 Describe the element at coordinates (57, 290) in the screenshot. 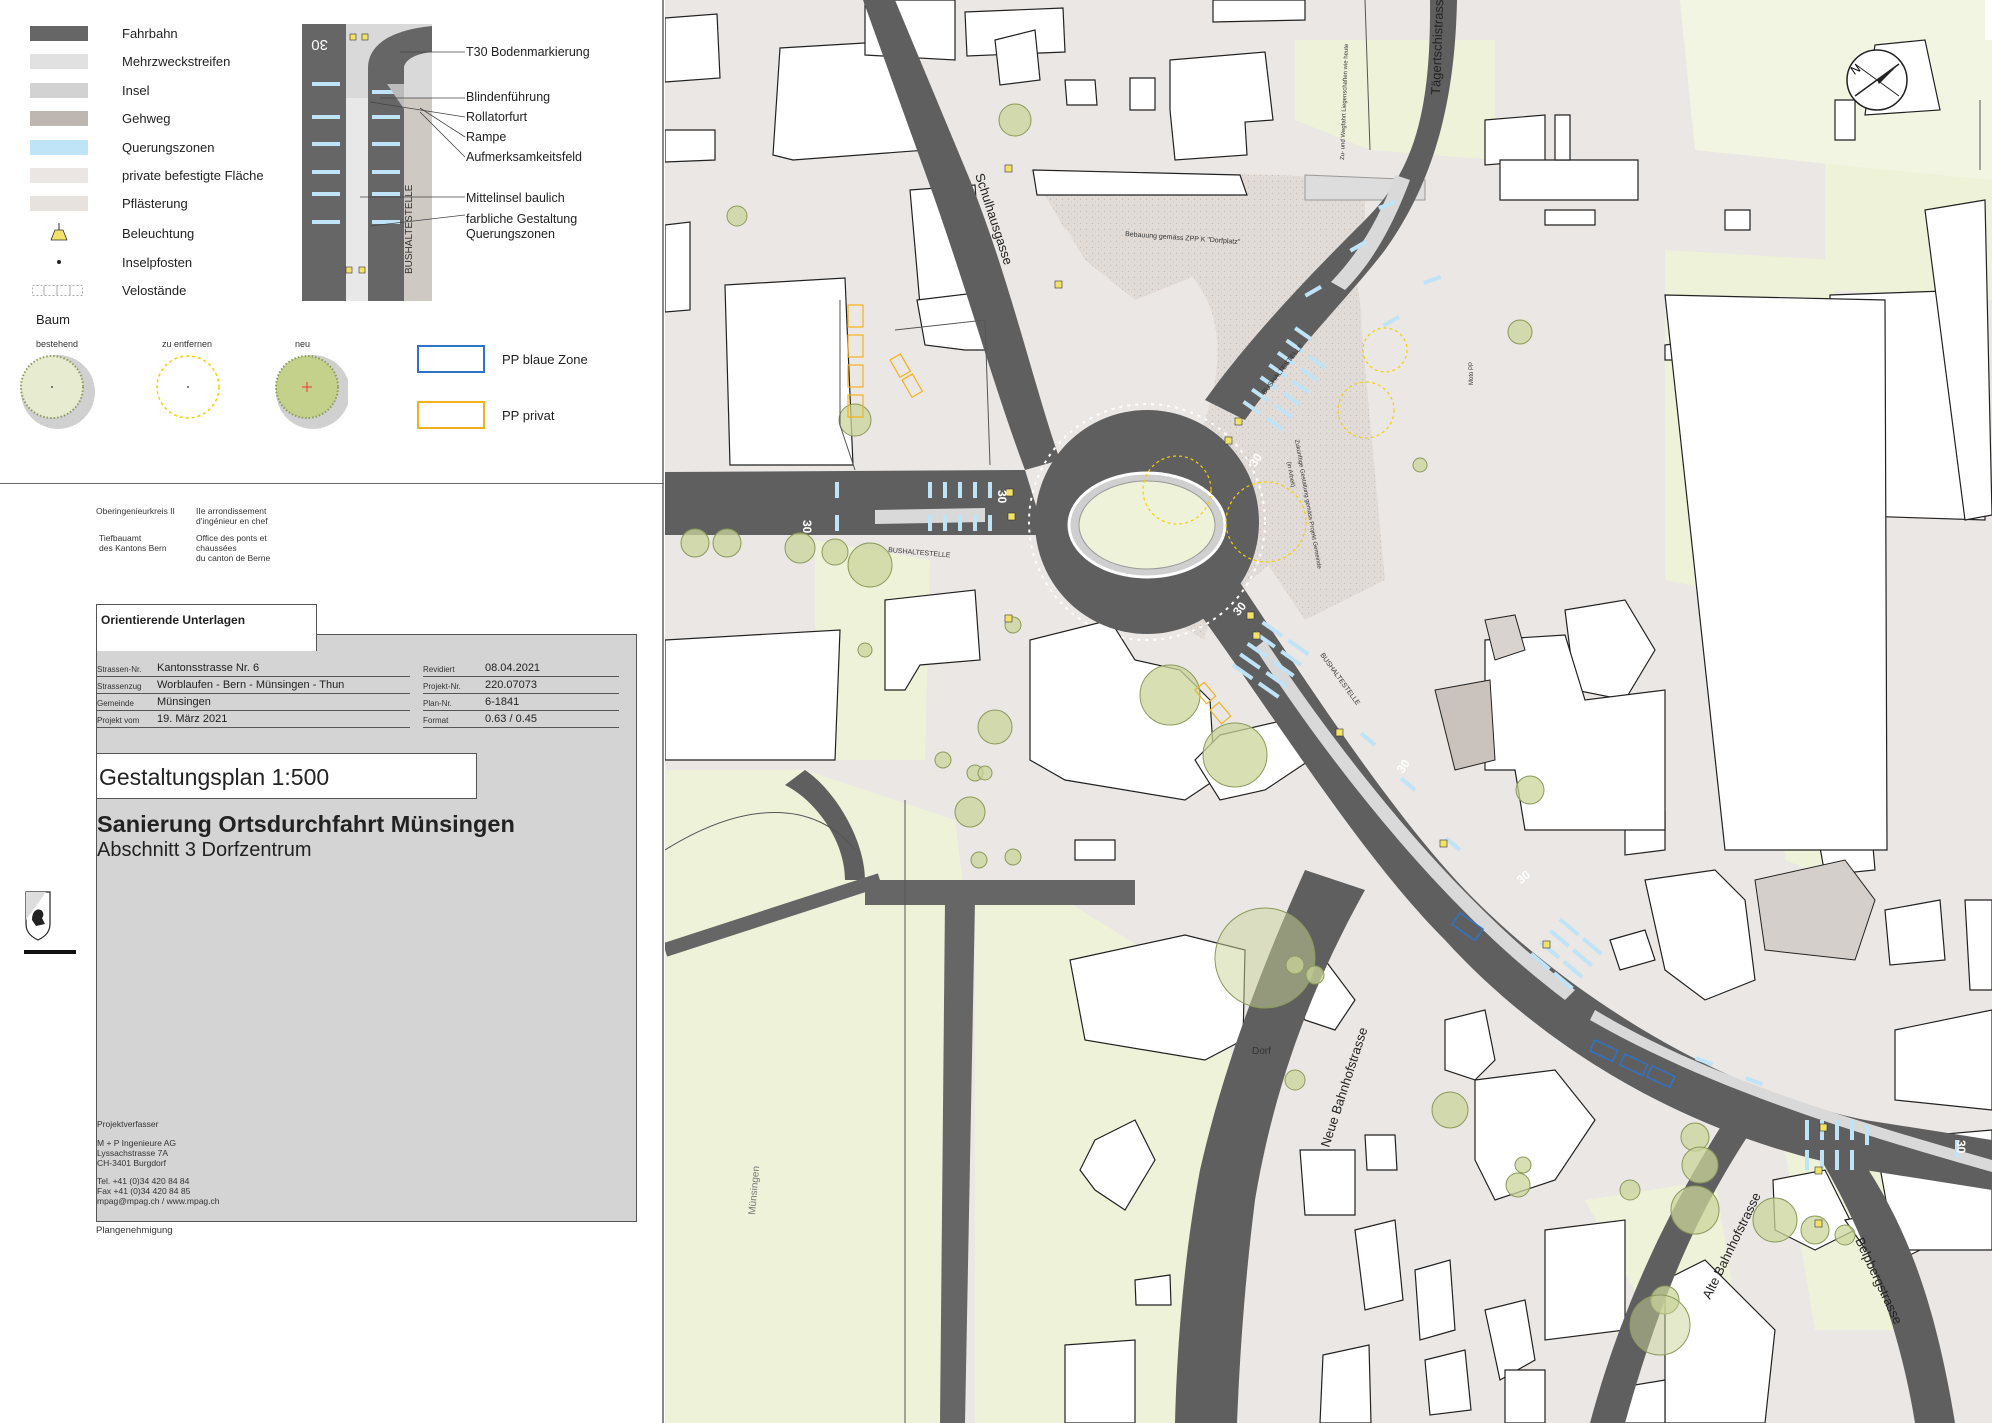

I see `bike-rack-icon` at that location.